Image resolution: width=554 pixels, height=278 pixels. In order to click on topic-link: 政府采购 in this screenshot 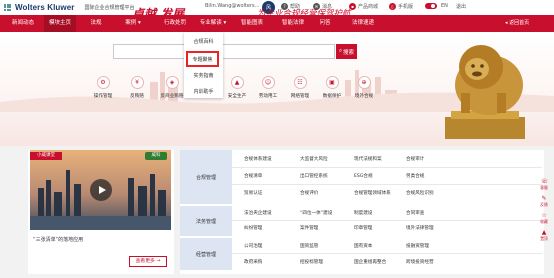, I will do `click(253, 262)`.